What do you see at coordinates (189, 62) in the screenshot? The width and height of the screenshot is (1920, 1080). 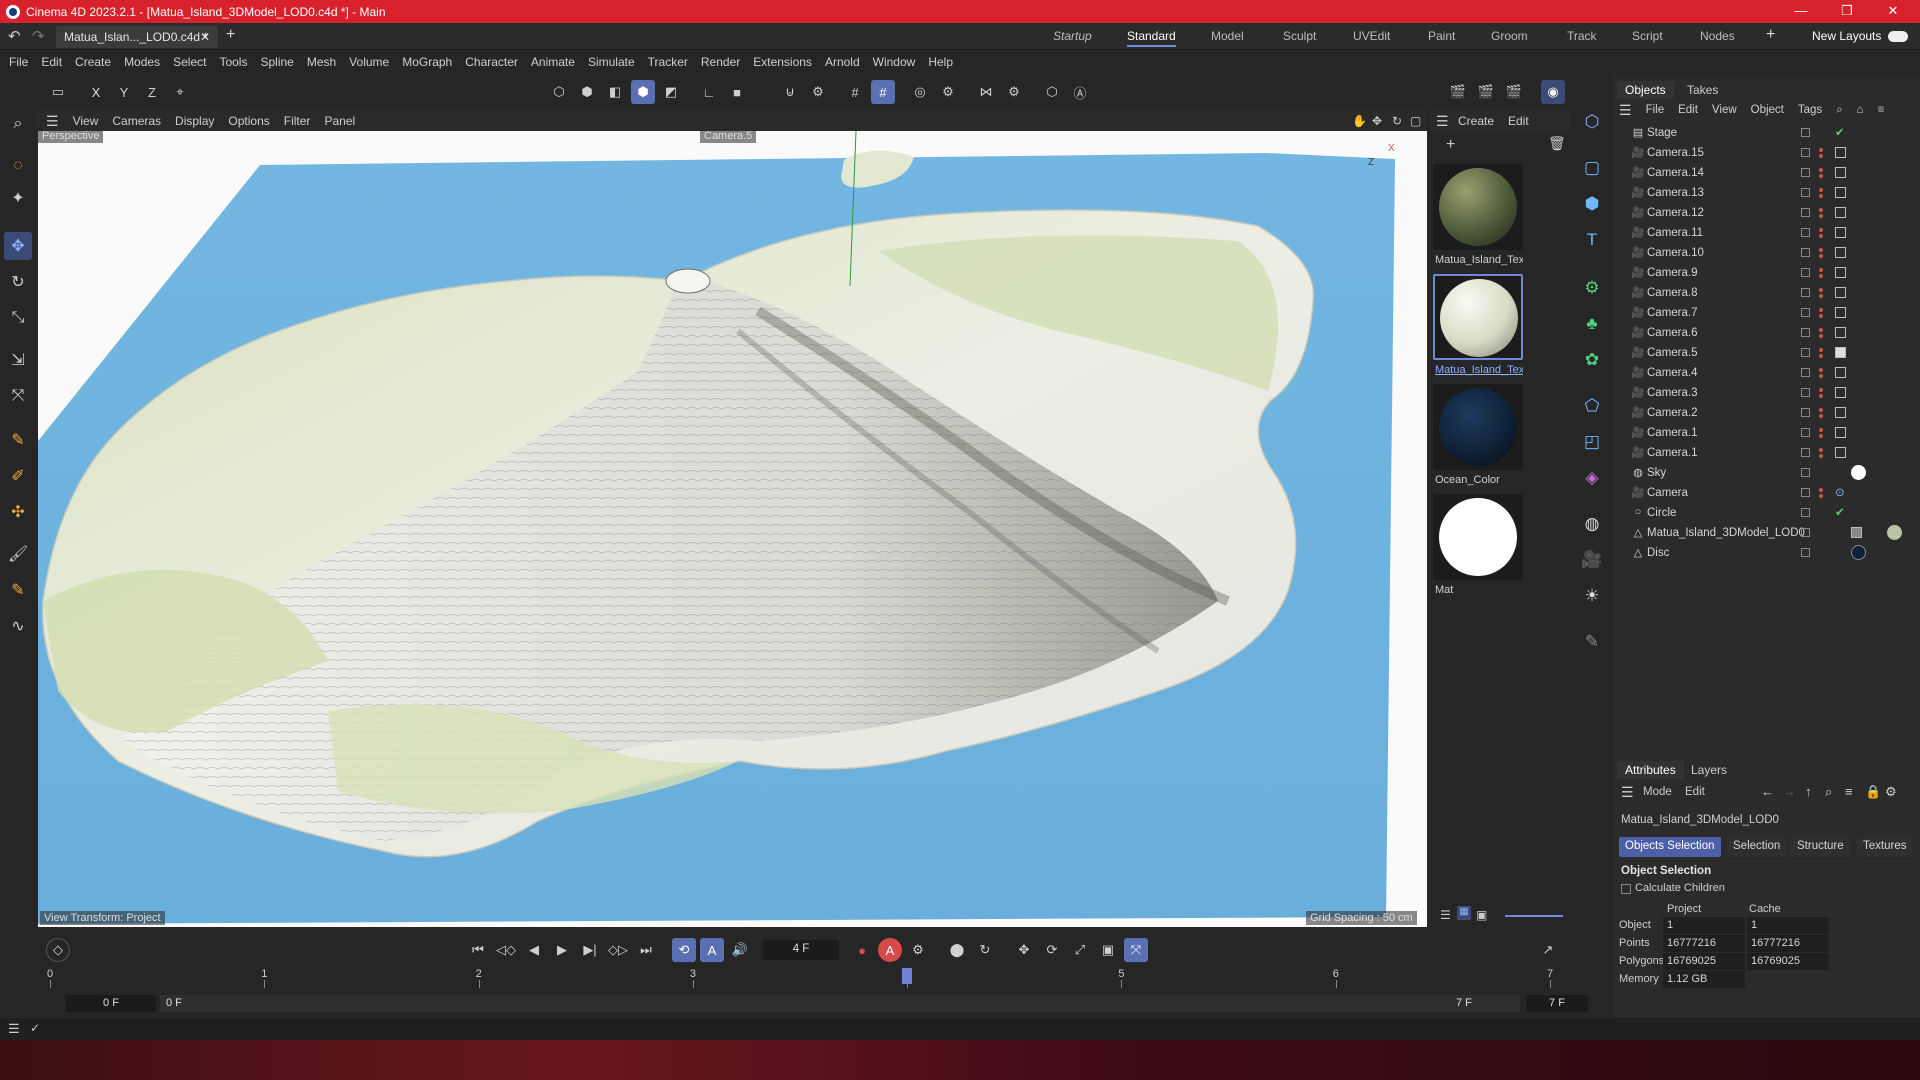 I see `menu-select: Select` at bounding box center [189, 62].